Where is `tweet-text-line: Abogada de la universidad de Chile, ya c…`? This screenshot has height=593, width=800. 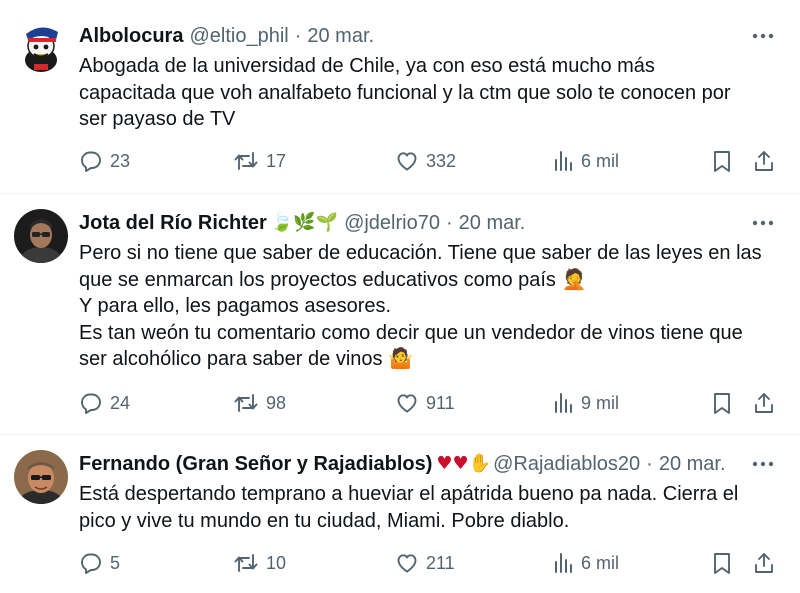
tweet-text-line: Abogada de la universidad de Chile, ya c… is located at coordinates (367, 66).